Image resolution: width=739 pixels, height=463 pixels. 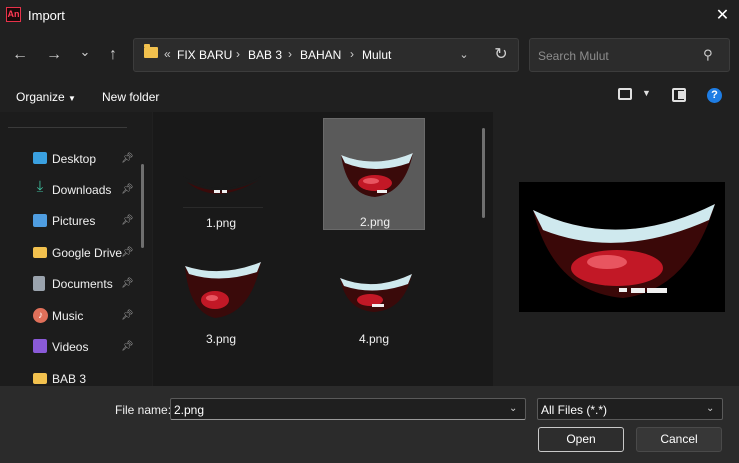 I want to click on sidebar-item-downloads: ⤓ Downloads 📌︎, so click(x=70, y=191).